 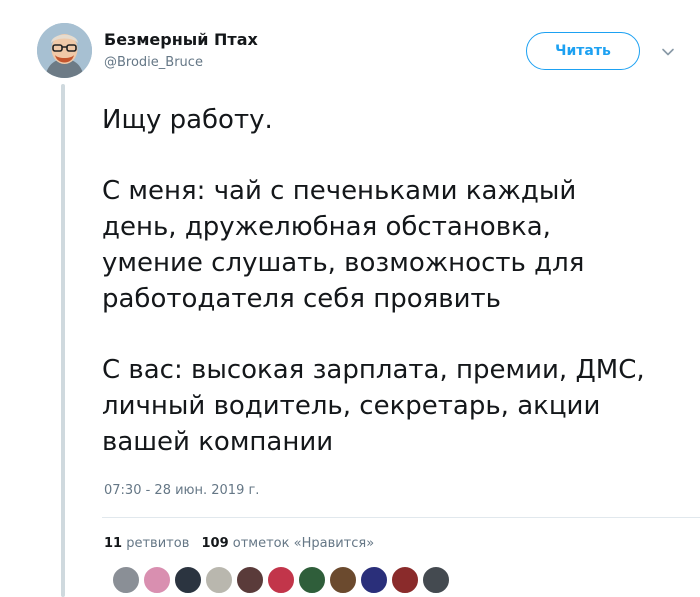 I want to click on thread-line, so click(x=63, y=340).